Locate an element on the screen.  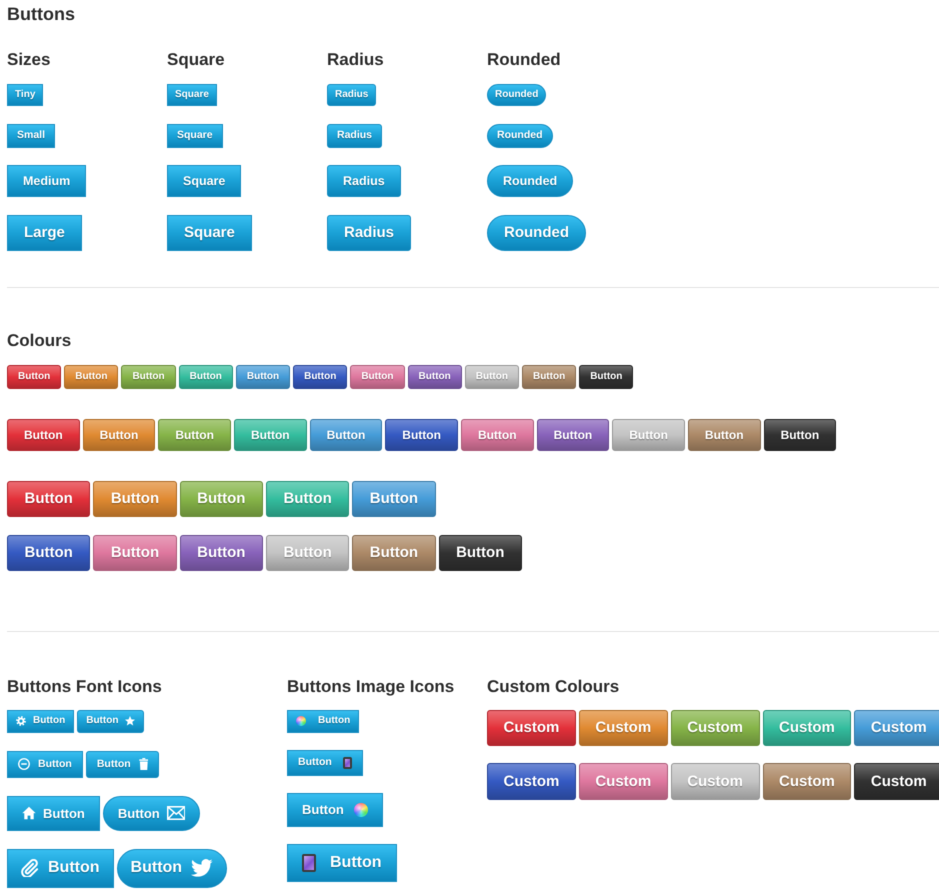
star-icon is located at coordinates (130, 721).